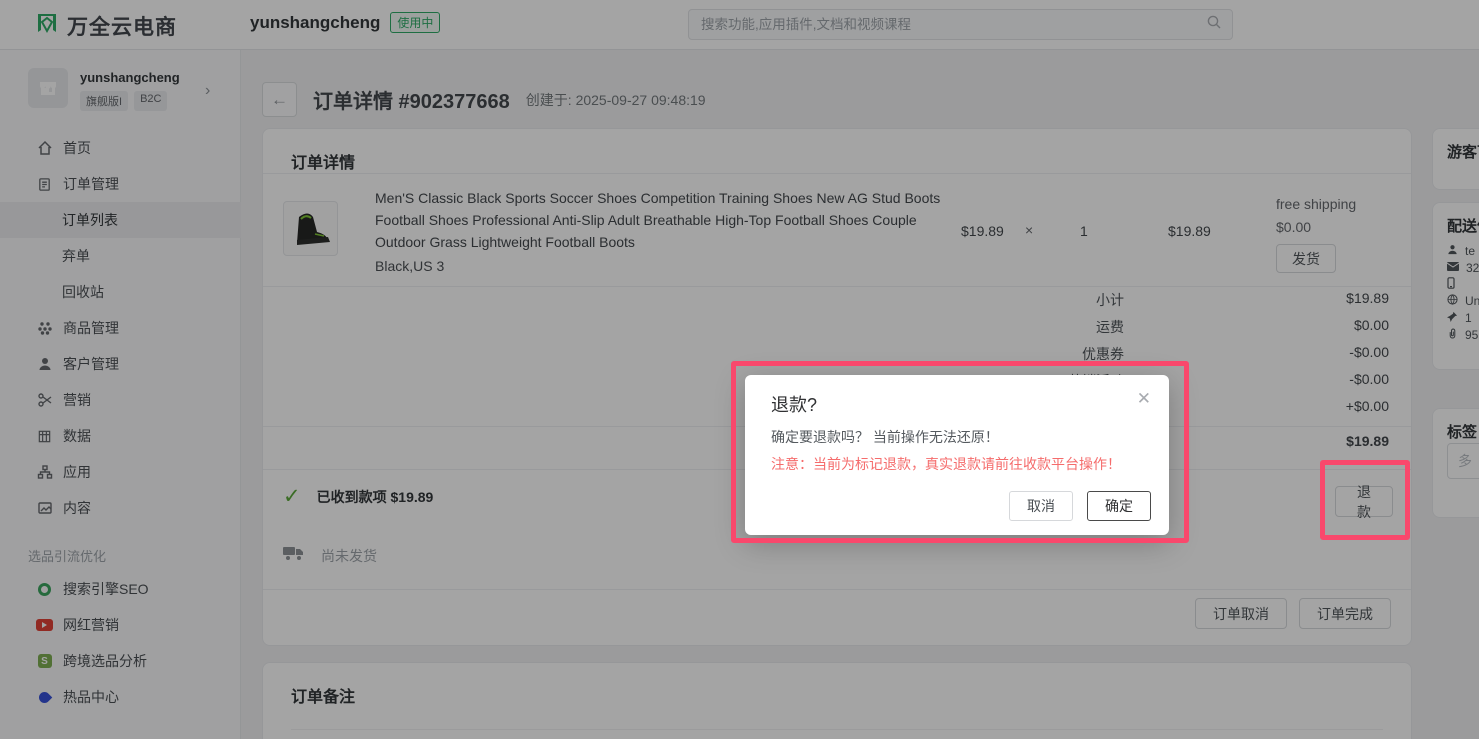 This screenshot has height=739, width=1479. Describe the element at coordinates (946, 464) in the screenshot. I see `dialog-warning: 注意：当前为标记退款，真实退款请前往收款平台操作！` at that location.